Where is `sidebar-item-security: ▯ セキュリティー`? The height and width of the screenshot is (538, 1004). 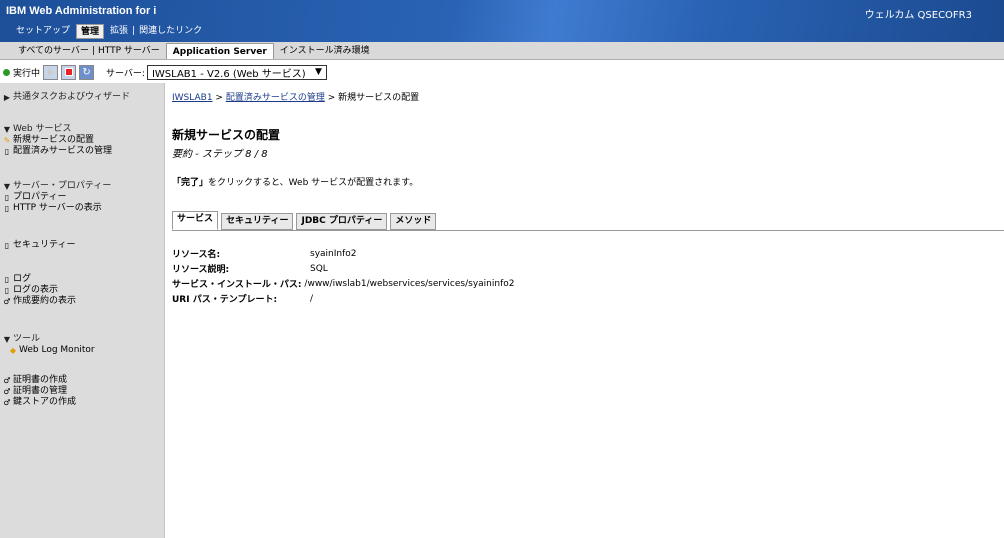 sidebar-item-security: ▯ セキュリティー is located at coordinates (39, 245).